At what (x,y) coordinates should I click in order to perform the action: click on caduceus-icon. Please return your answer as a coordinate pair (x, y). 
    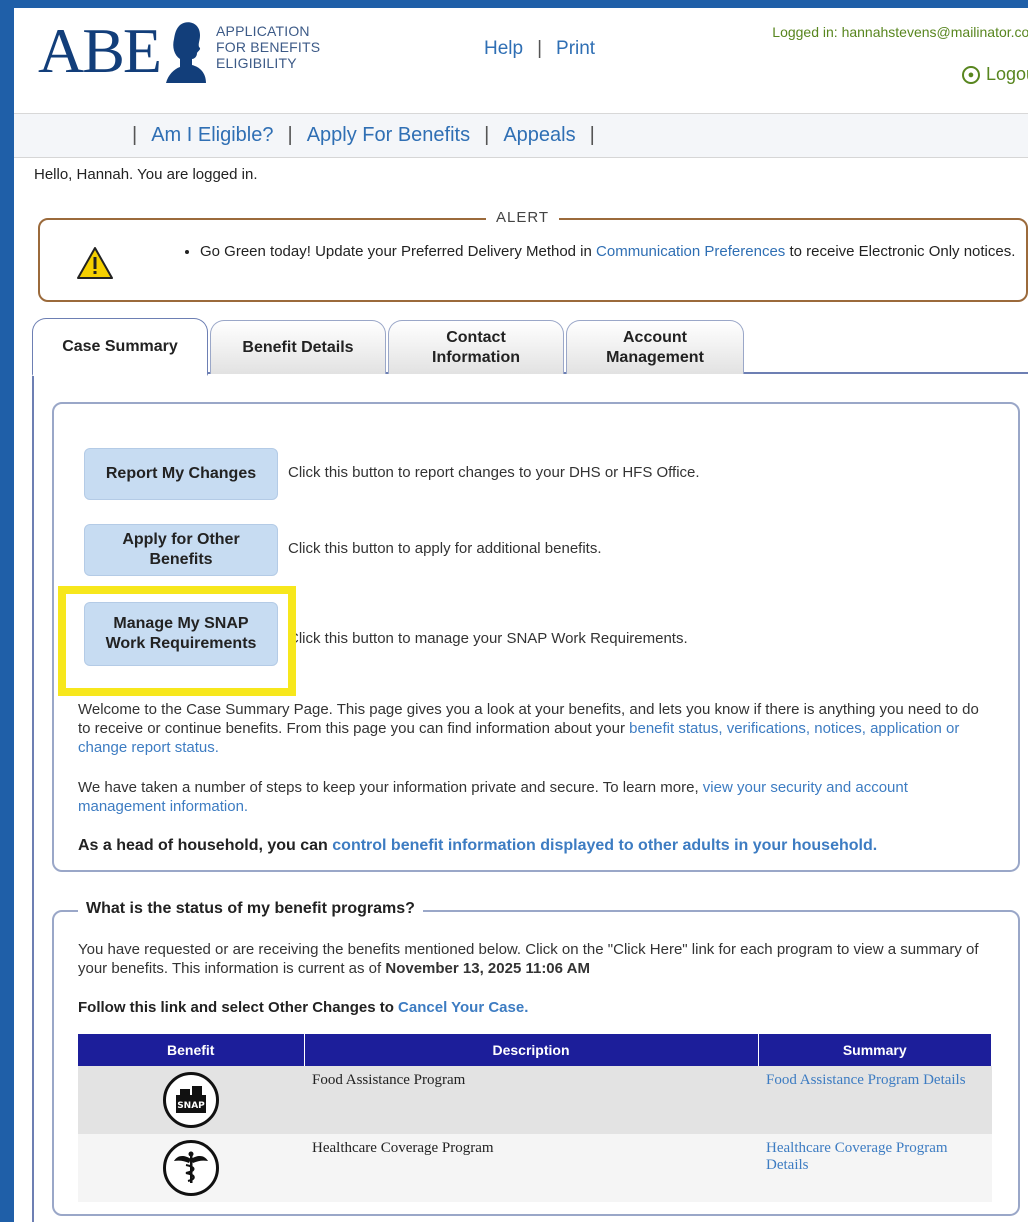
    Looking at the image, I should click on (191, 1168).